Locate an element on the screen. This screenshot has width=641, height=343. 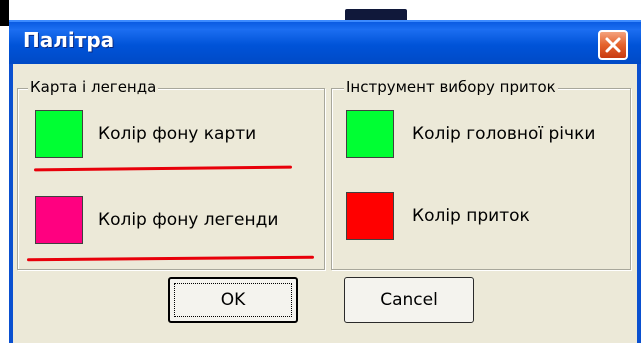
map-and-legend-group-title: Карта і легенда is located at coordinates (93, 87).